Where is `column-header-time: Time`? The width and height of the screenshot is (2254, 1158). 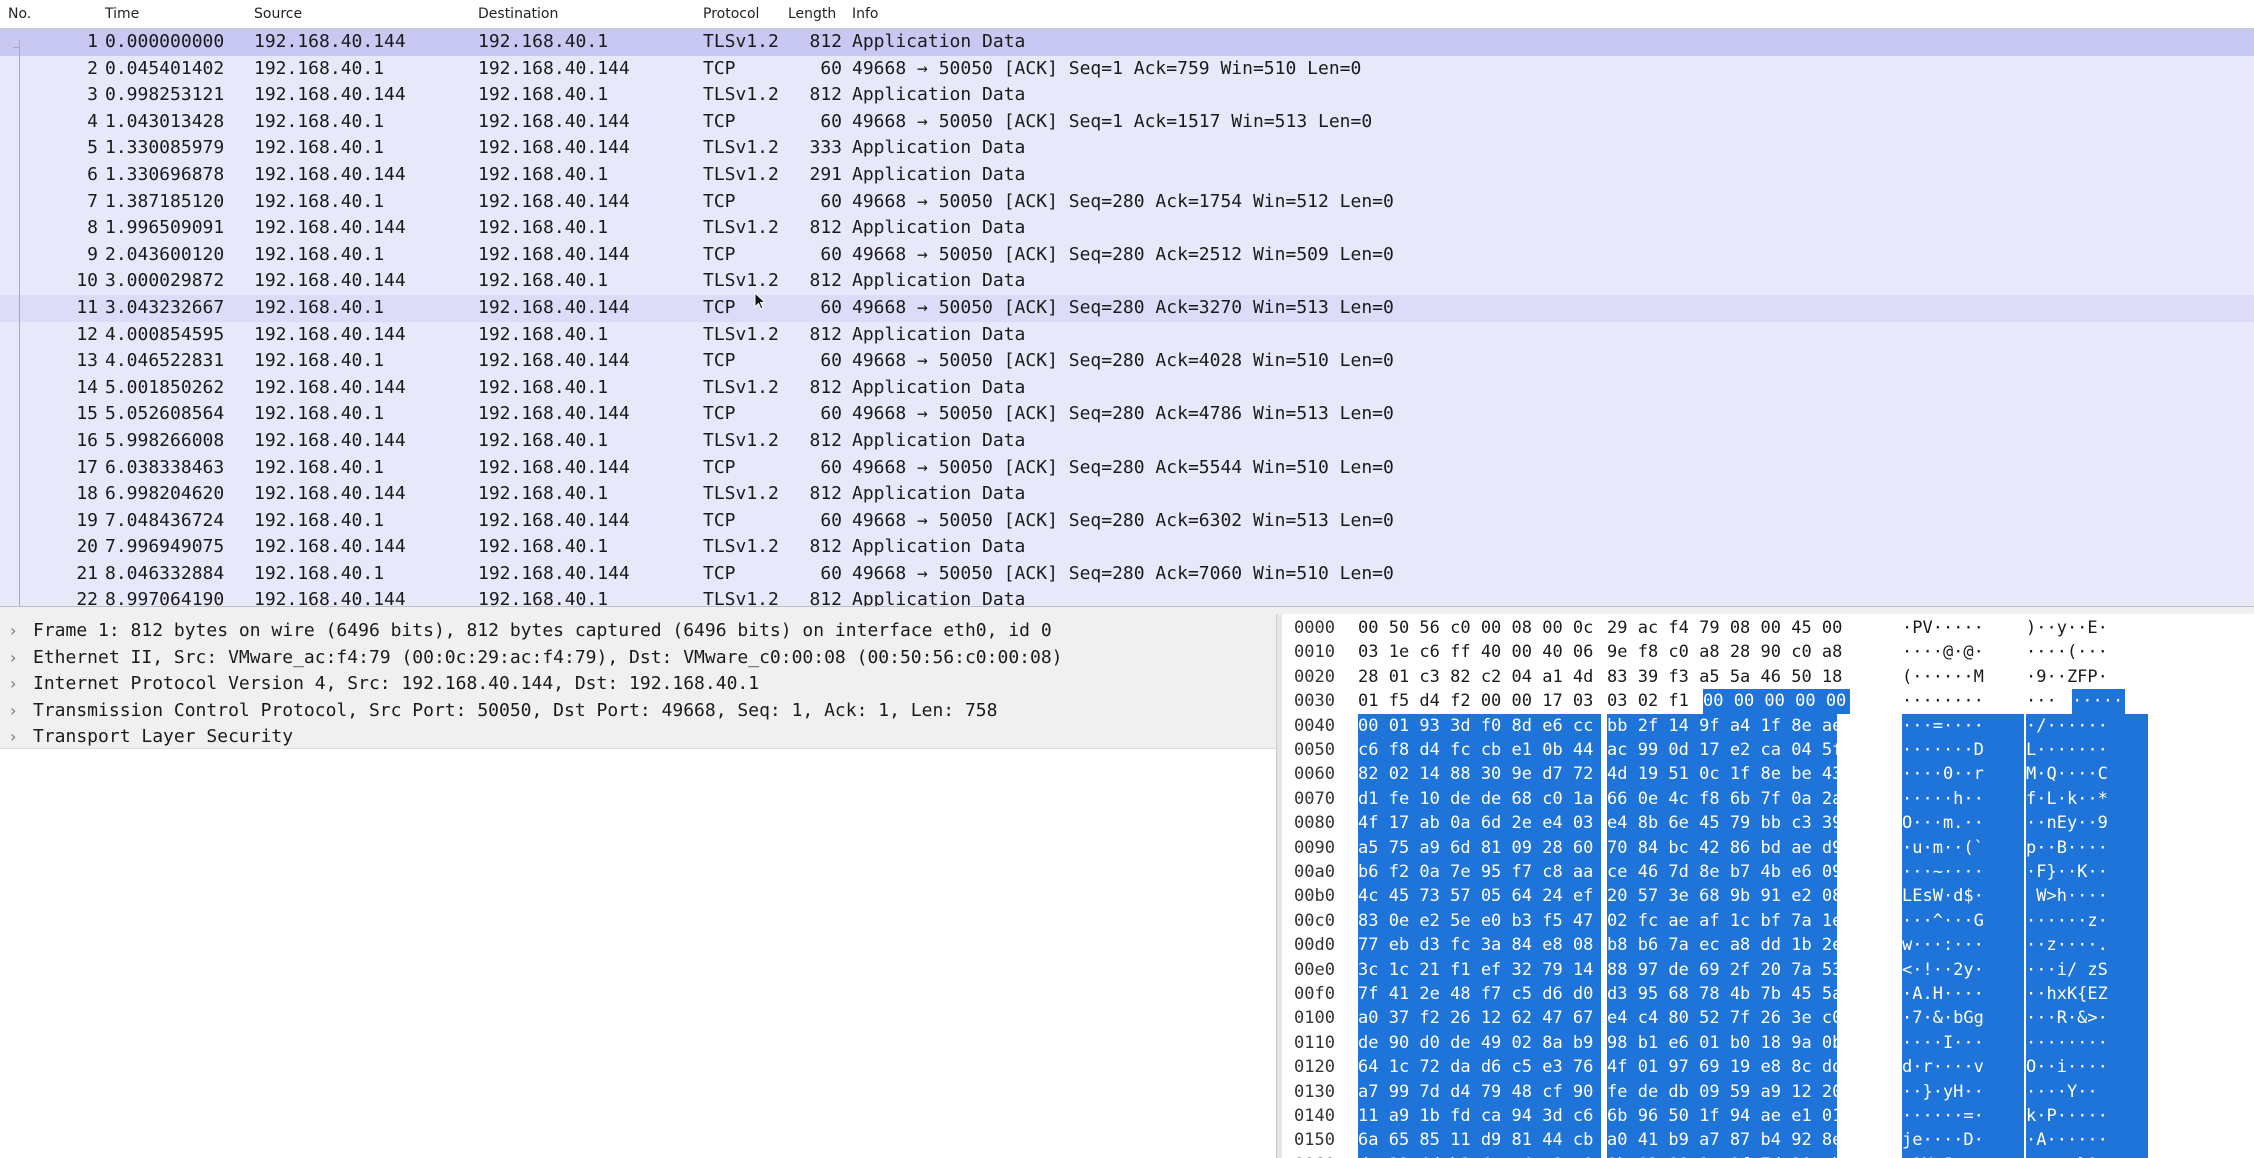 column-header-time: Time is located at coordinates (122, 14).